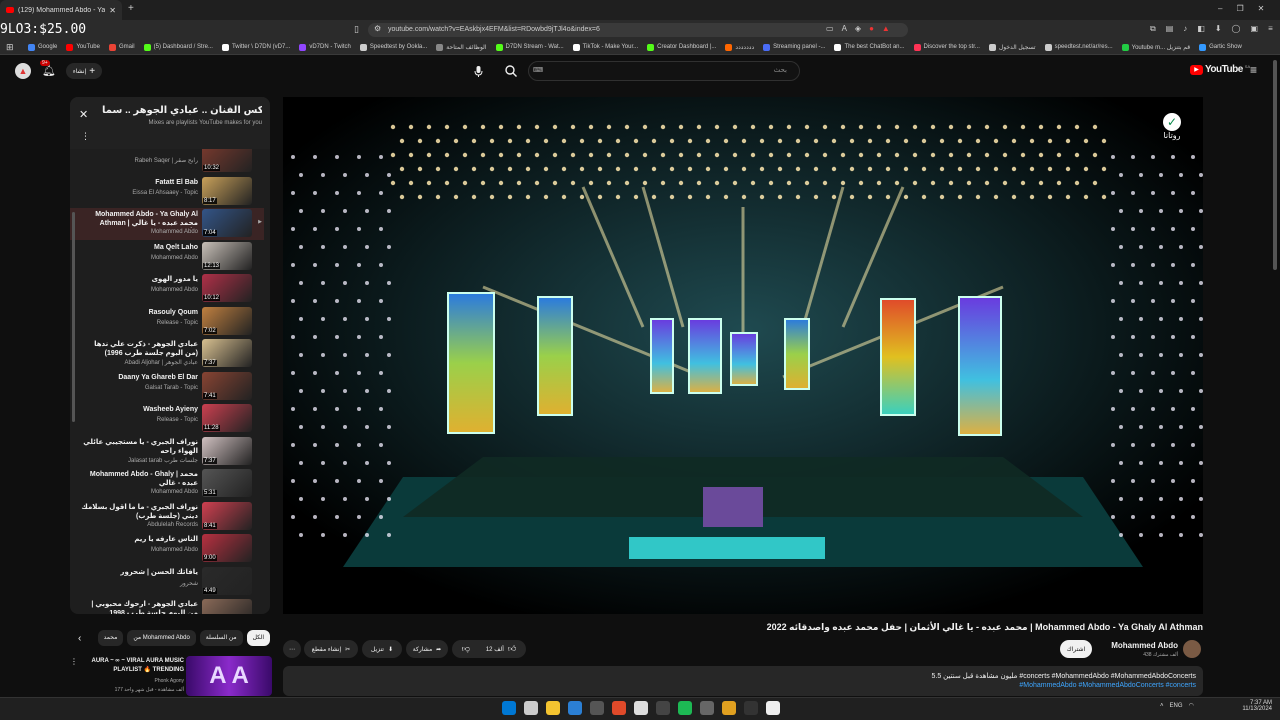 This screenshot has width=1280, height=720. Describe the element at coordinates (23, 71) in the screenshot. I see `account-avatar: ▲` at that location.